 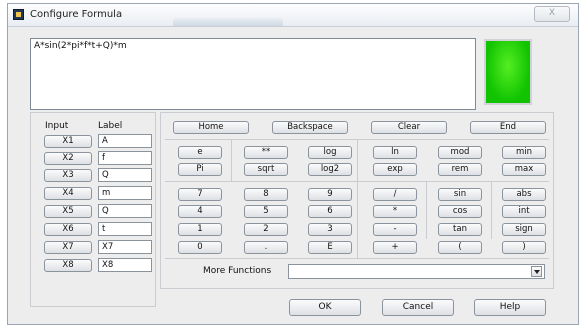 I want to click on cos-button: cos, so click(x=460, y=211).